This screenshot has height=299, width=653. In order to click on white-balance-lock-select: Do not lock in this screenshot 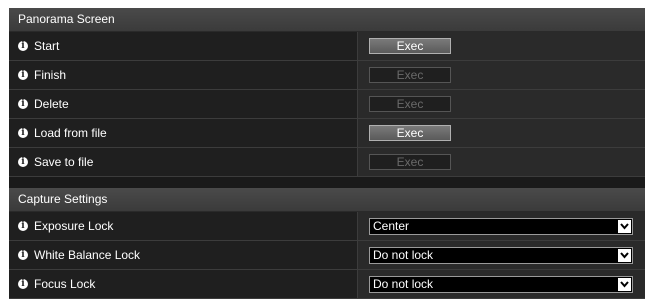, I will do `click(501, 255)`.